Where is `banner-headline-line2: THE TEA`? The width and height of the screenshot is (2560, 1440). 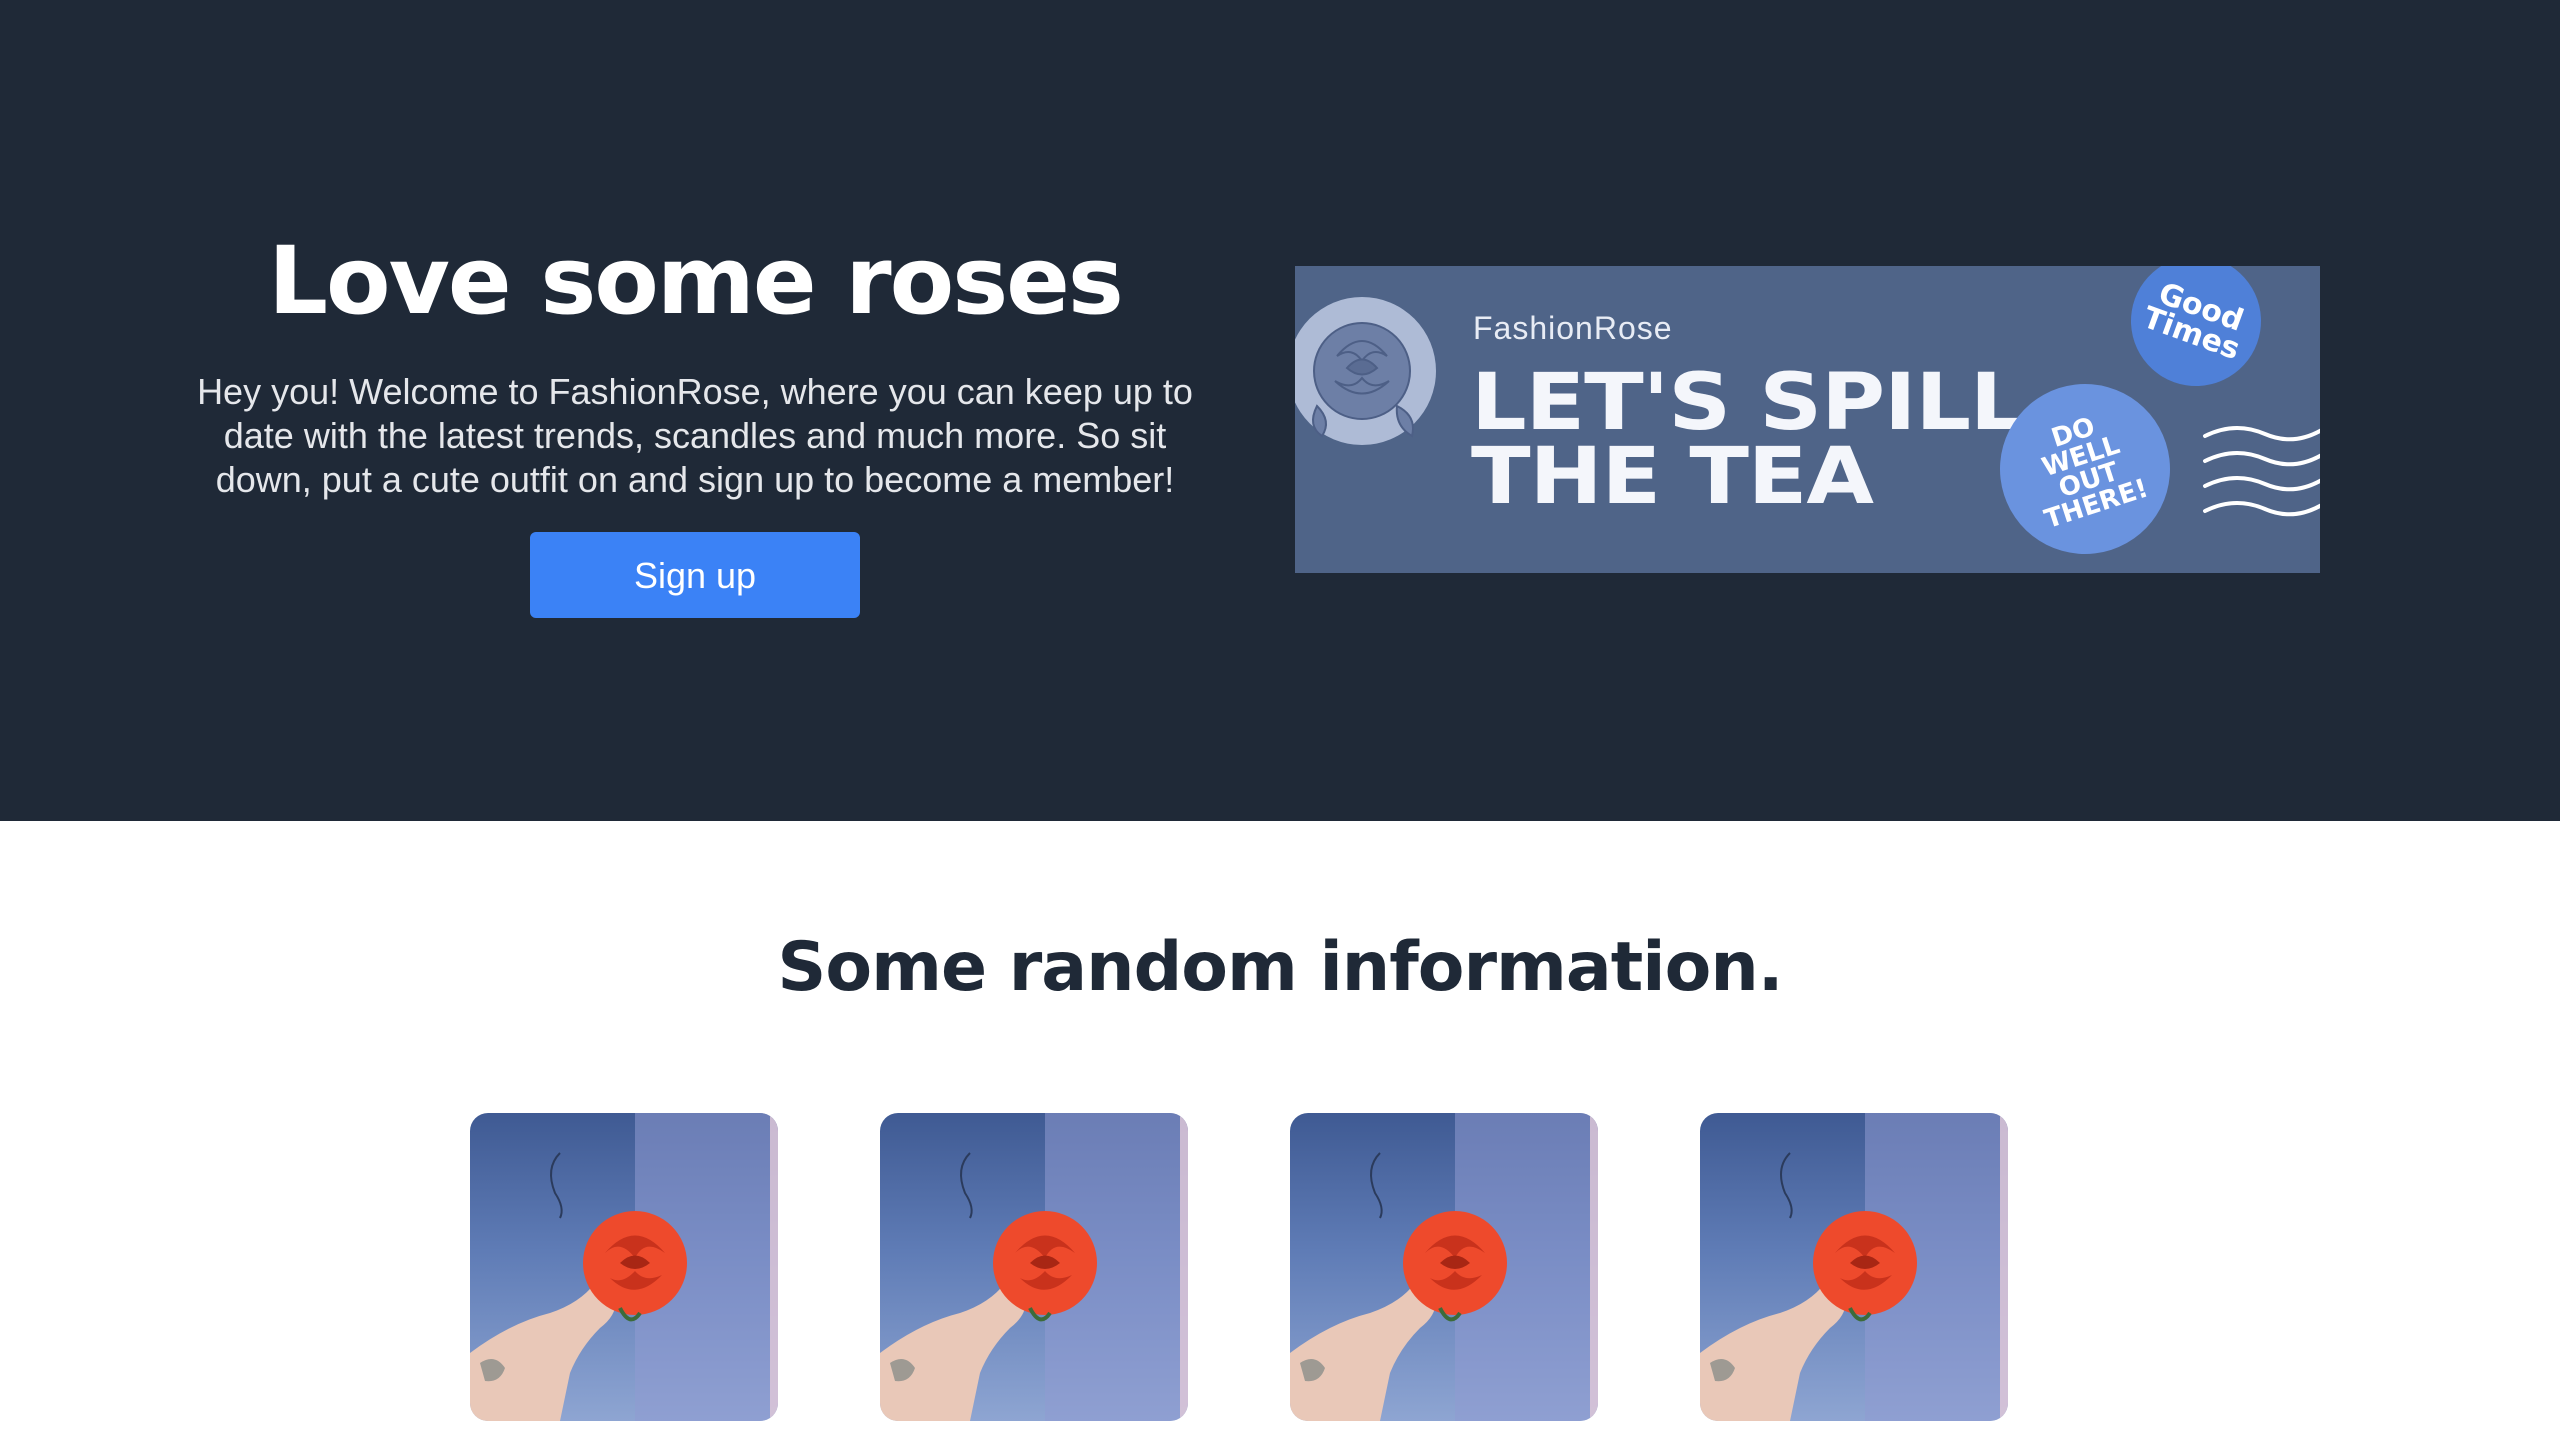 banner-headline-line2: THE TEA is located at coordinates (1672, 477).